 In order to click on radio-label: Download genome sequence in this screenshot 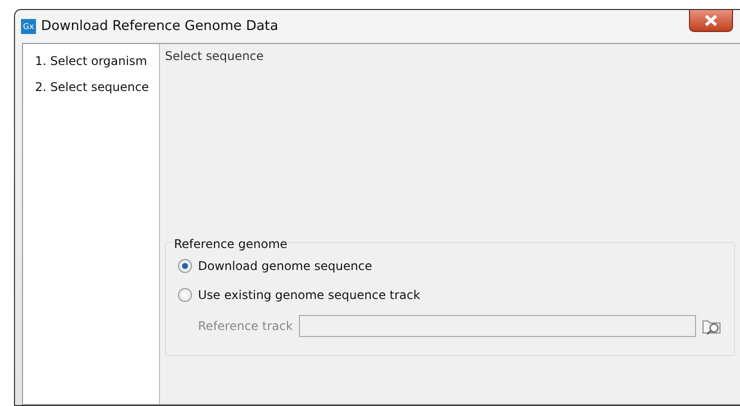, I will do `click(285, 266)`.